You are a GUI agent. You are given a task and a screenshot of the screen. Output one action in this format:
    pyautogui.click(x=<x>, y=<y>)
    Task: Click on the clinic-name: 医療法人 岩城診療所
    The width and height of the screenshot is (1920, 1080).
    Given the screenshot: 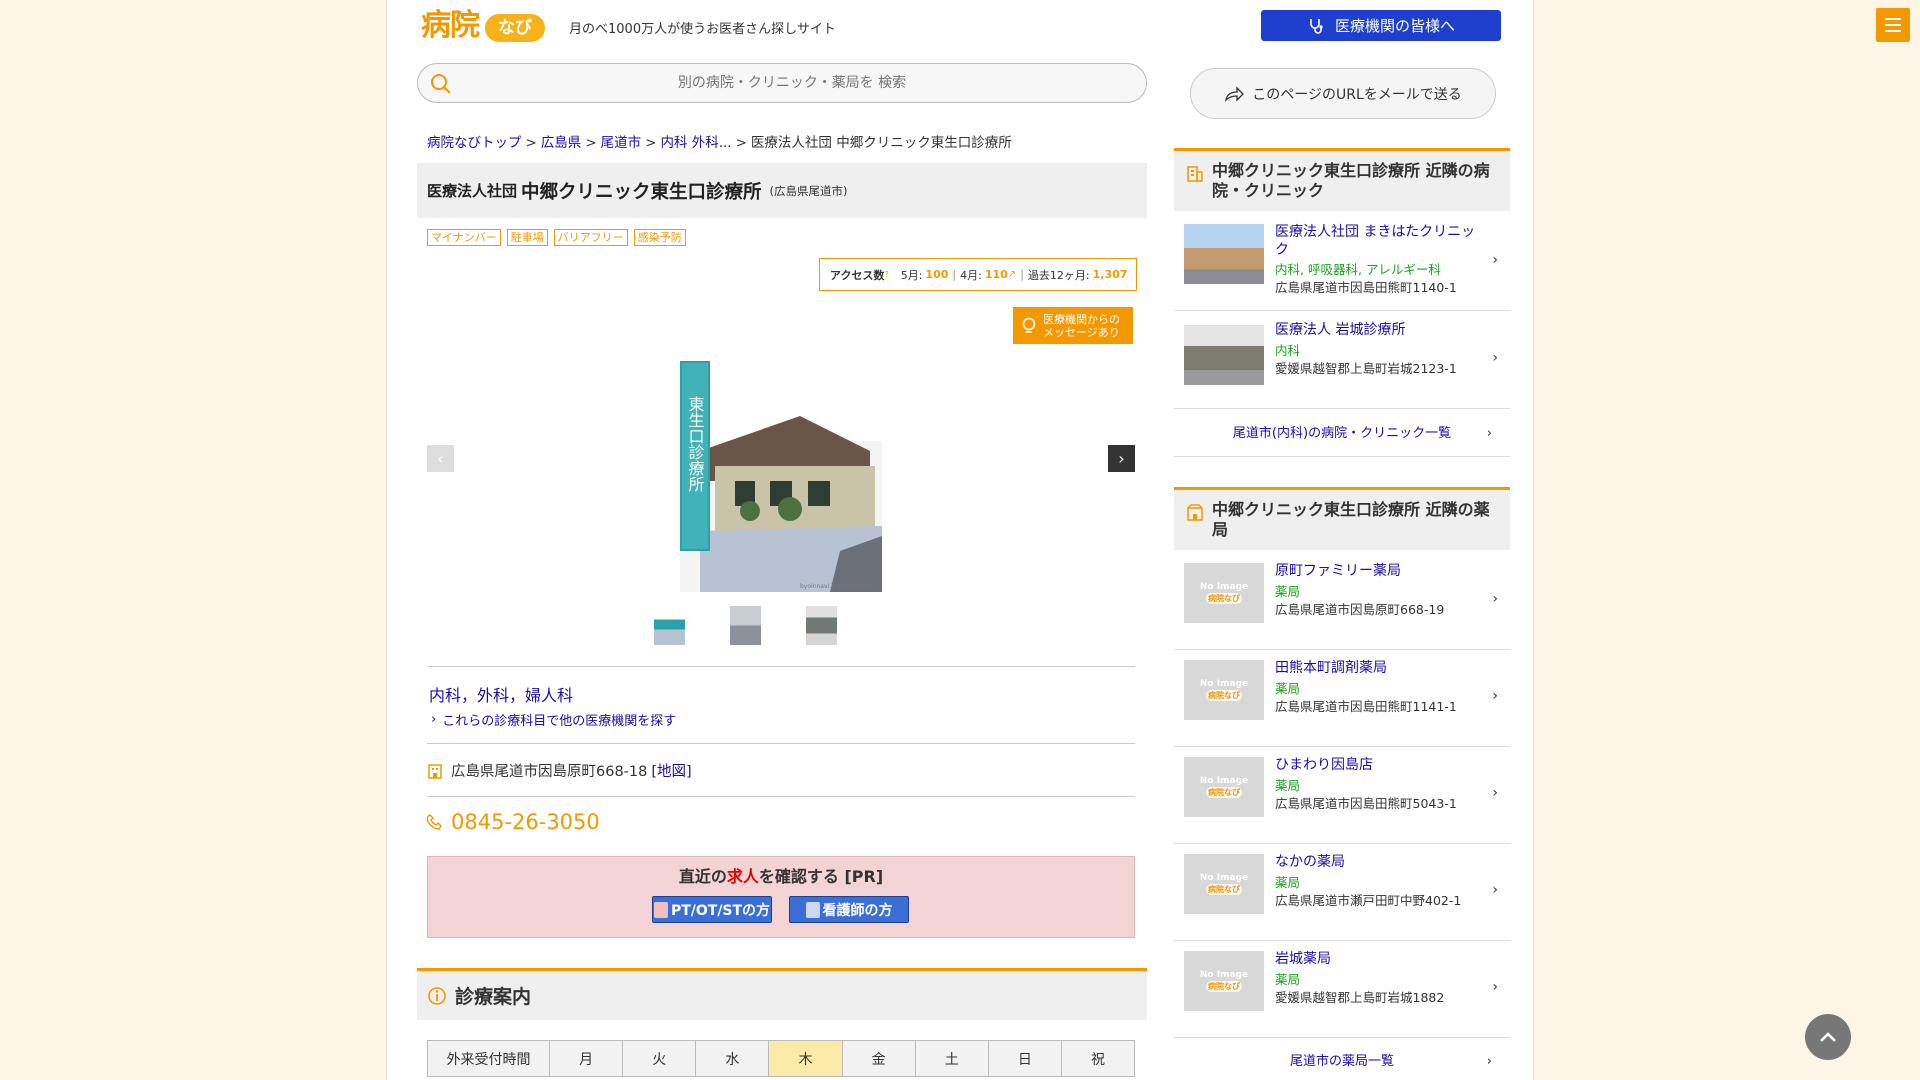 What is the action you would take?
    pyautogui.click(x=1380, y=330)
    